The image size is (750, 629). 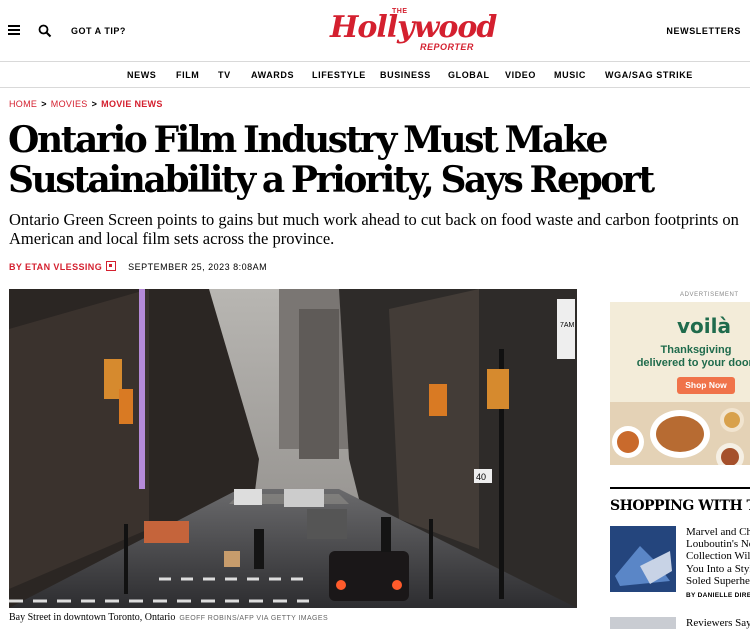 What do you see at coordinates (570, 75) in the screenshot?
I see `nav-item-music: MUSIC` at bounding box center [570, 75].